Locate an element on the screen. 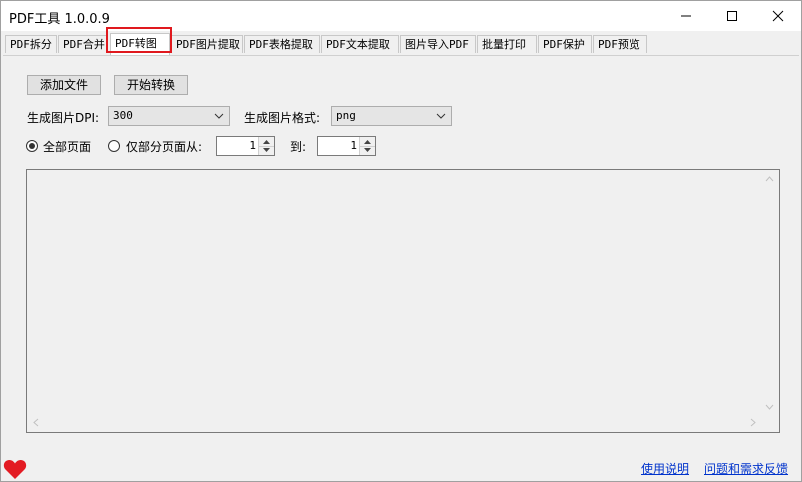 The image size is (802, 482). feedback-link: 问题和需求反馈 is located at coordinates (746, 468).